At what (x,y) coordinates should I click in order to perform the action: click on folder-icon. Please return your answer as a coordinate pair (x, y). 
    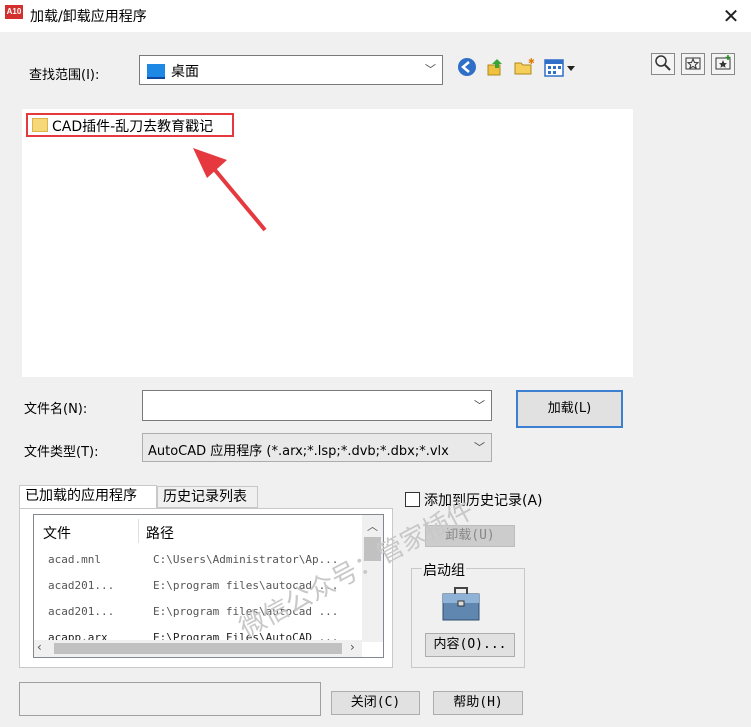
    Looking at the image, I should click on (40, 125).